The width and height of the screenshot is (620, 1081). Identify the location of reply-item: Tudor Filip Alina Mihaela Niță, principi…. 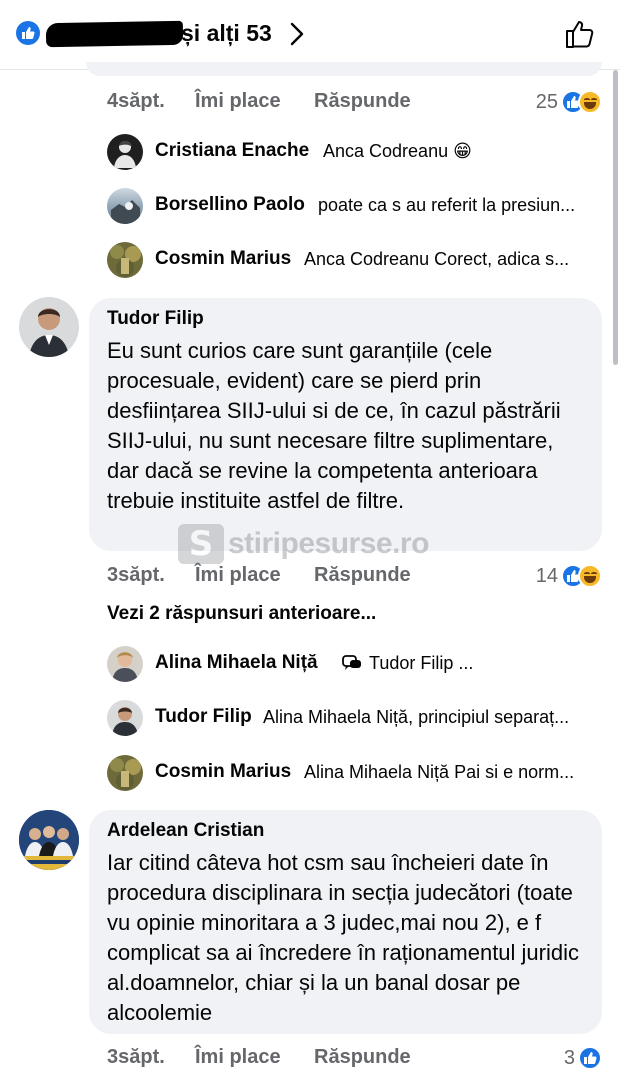
(354, 718).